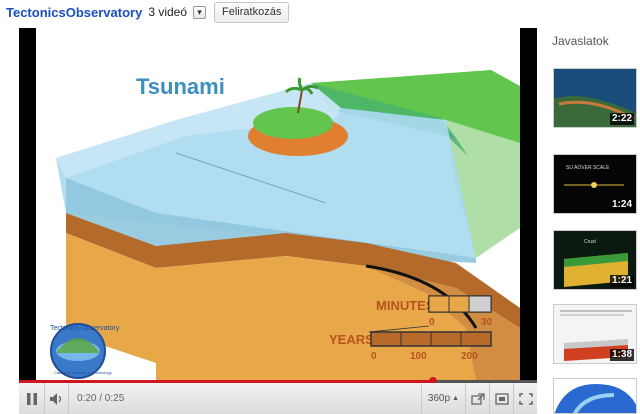 This screenshot has height=414, width=640. What do you see at coordinates (200, 12) in the screenshot?
I see `chevron-down-icon: ▾` at bounding box center [200, 12].